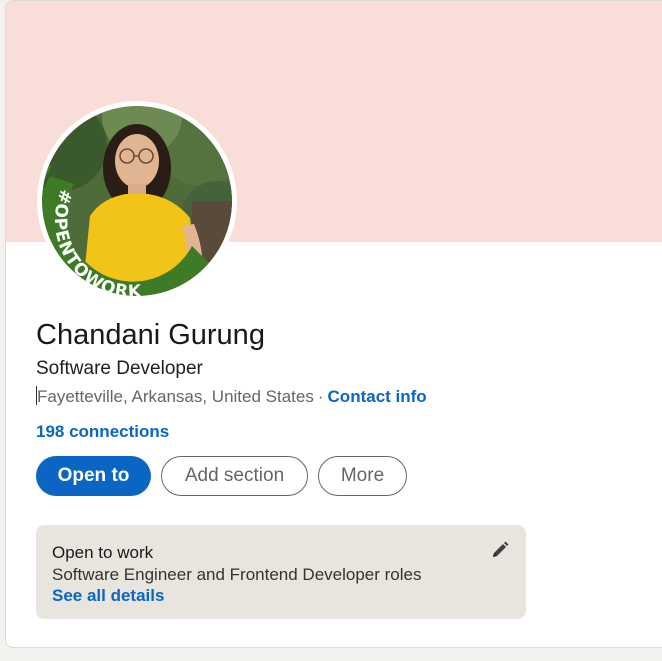  What do you see at coordinates (108, 596) in the screenshot?
I see `see-all-details-link: See all details` at bounding box center [108, 596].